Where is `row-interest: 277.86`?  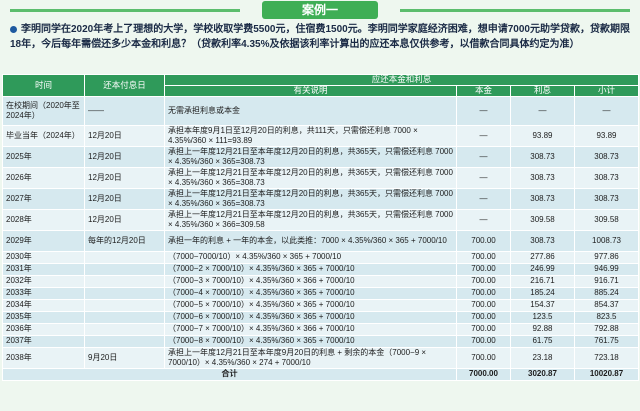 row-interest: 277.86 is located at coordinates (542, 257).